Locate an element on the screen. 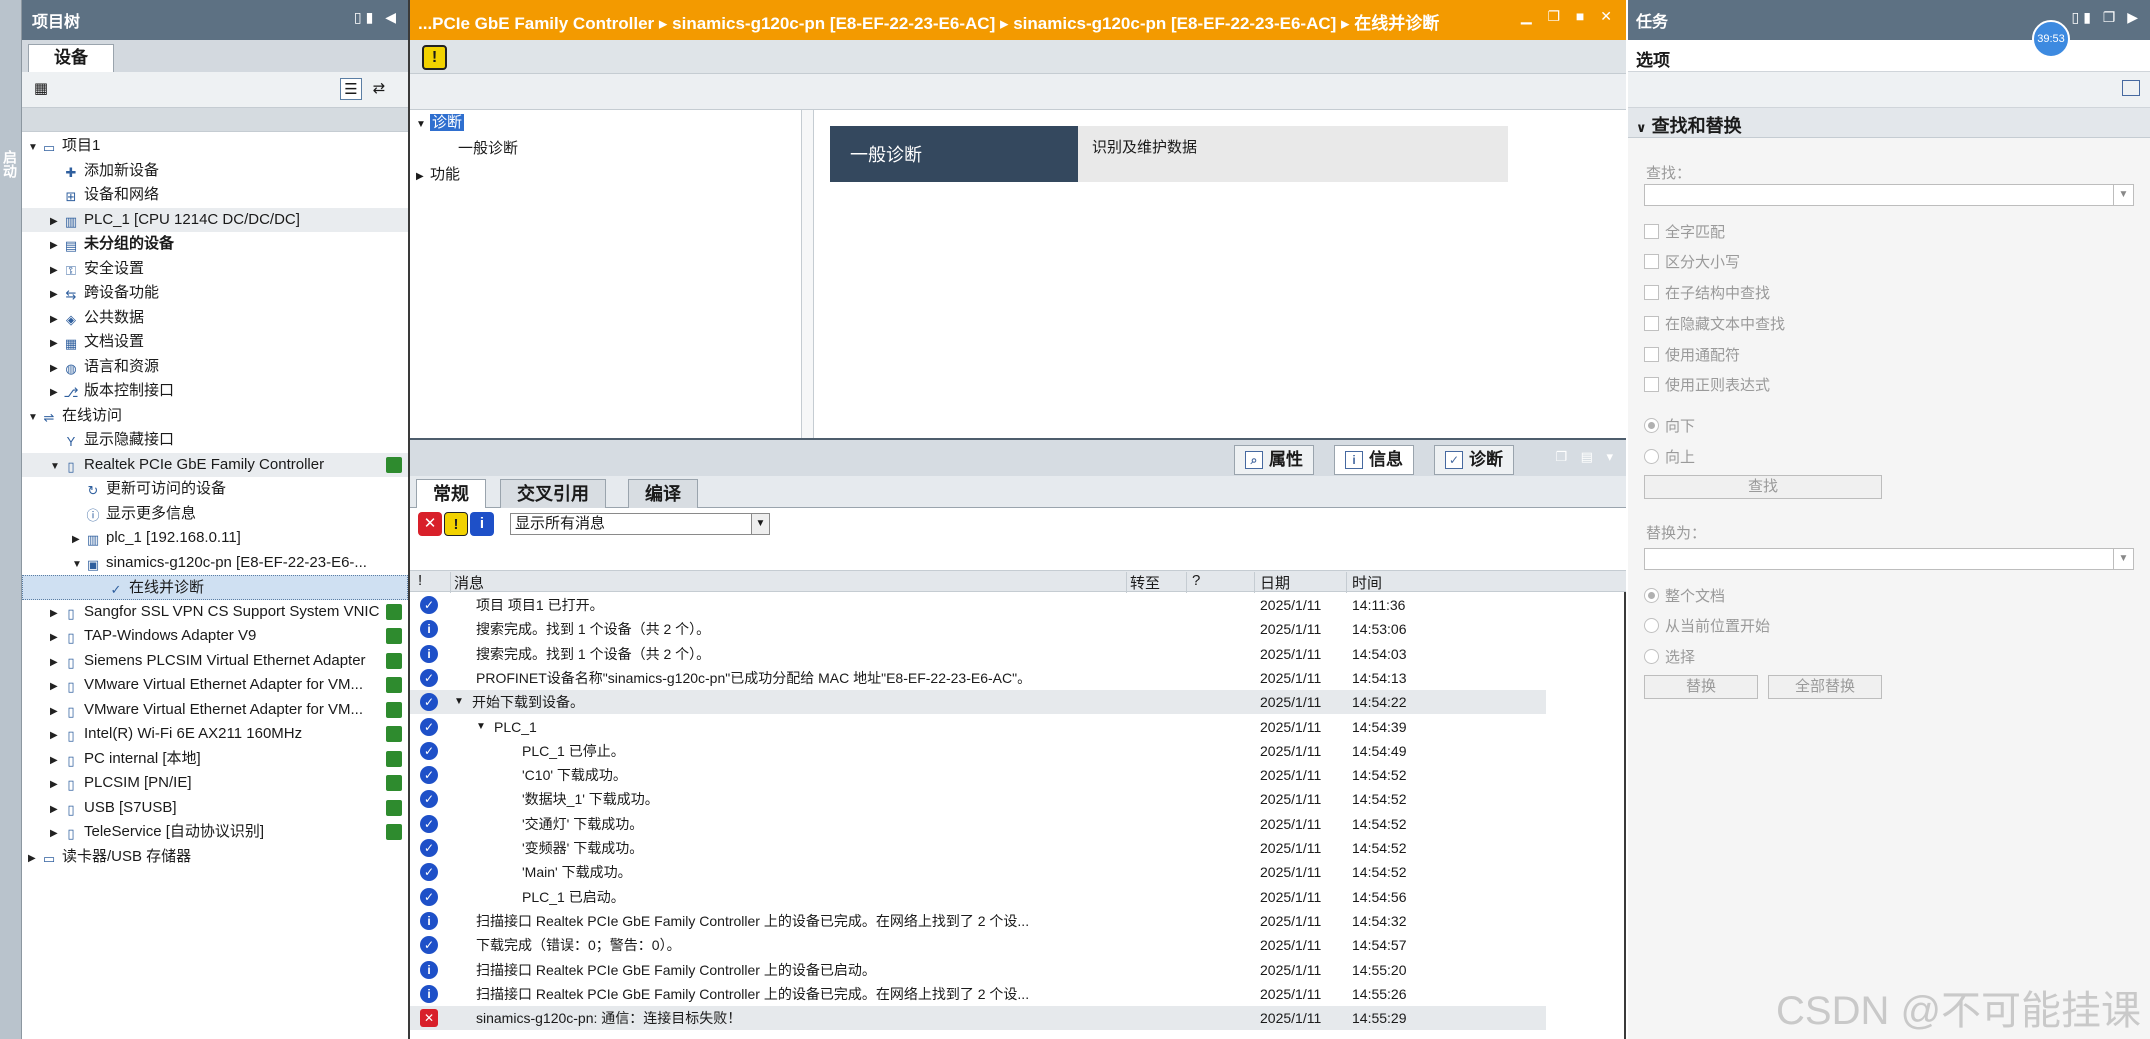 The height and width of the screenshot is (1039, 2150). find-button: 查找 is located at coordinates (1763, 487).